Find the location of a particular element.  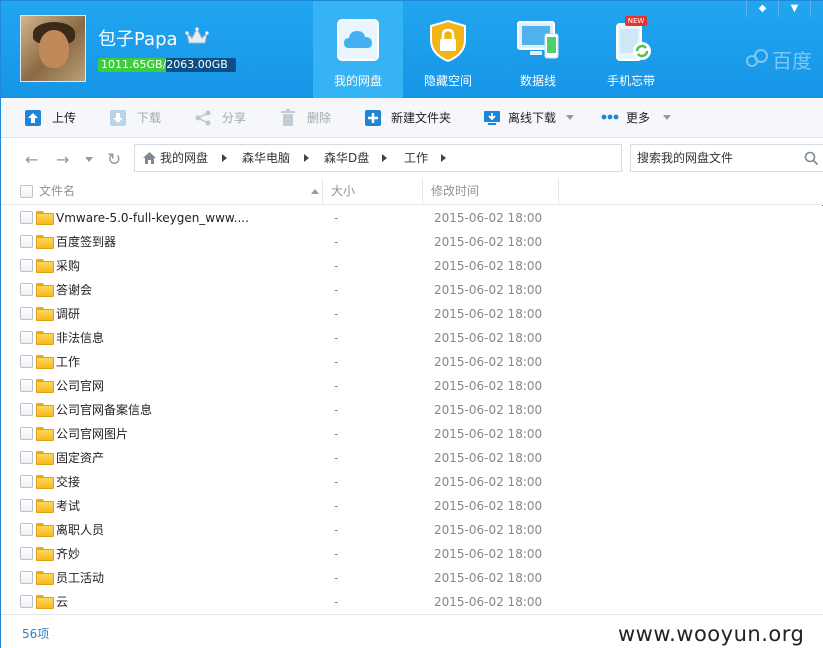

table-row: 齐妙 - 2015-06-02 18:00 is located at coordinates (412, 554).